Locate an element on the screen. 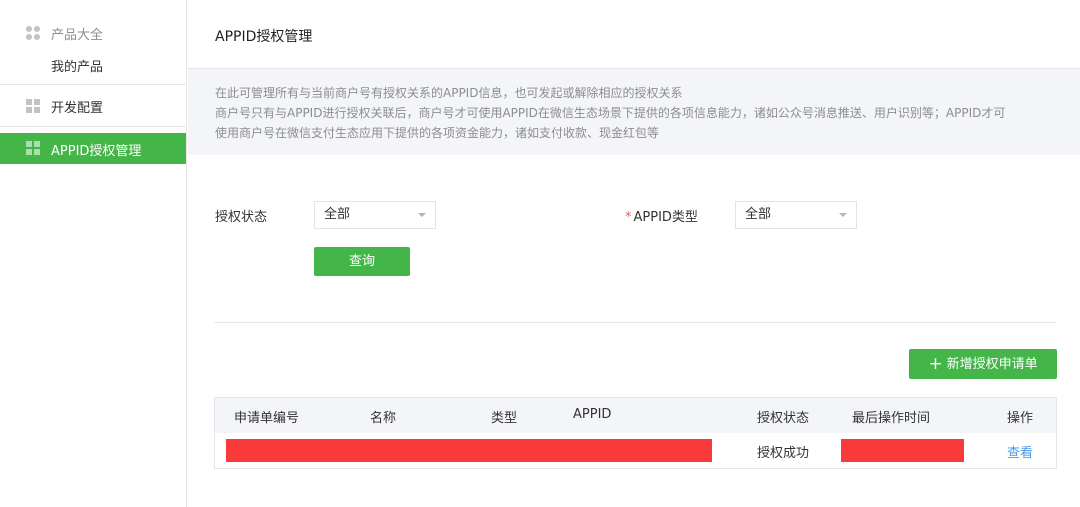 The width and height of the screenshot is (1080, 507). col-last-operation-time: 最后操作时间 is located at coordinates (891, 418).